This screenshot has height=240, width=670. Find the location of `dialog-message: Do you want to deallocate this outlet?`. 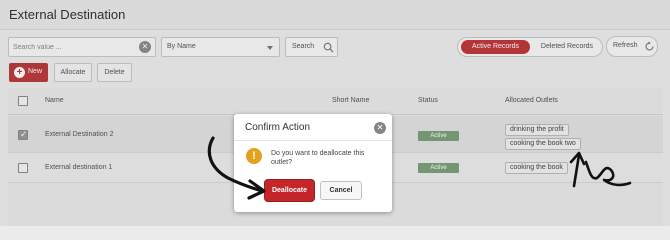

dialog-message: Do you want to deallocate this outlet? is located at coordinates (318, 158).